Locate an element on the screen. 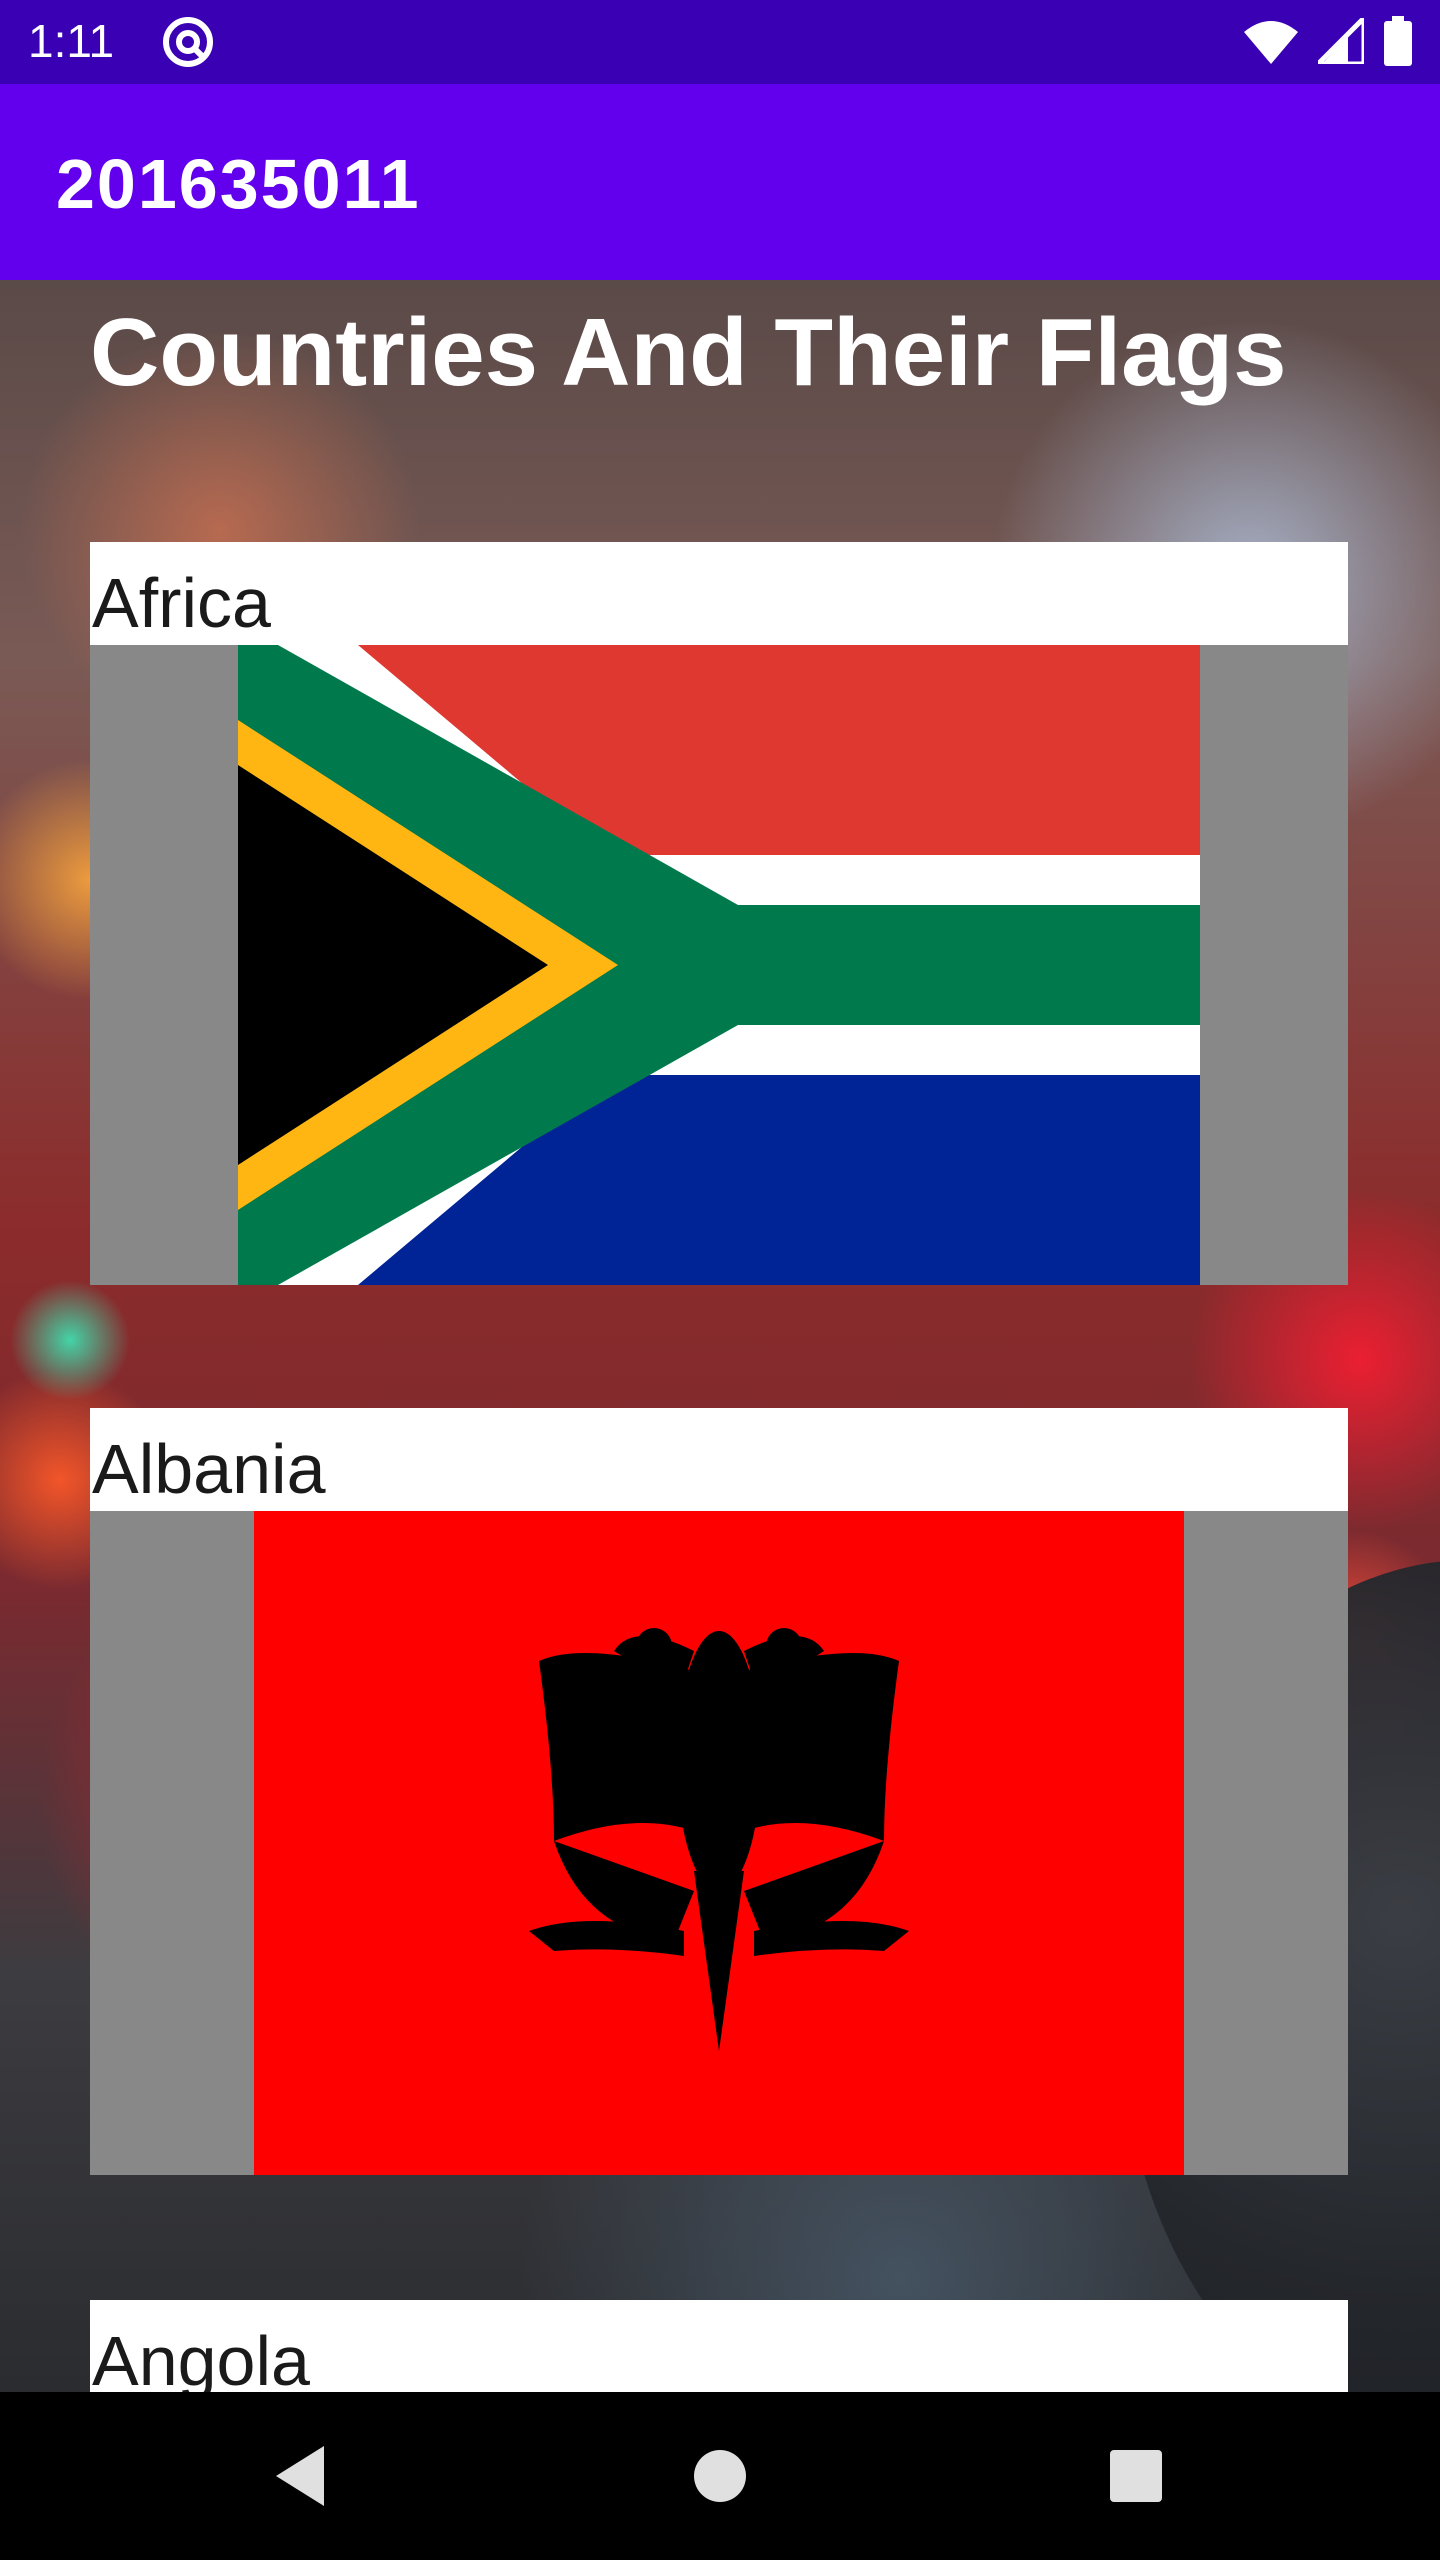 The image size is (1440, 2560). battery-icon is located at coordinates (1398, 41).